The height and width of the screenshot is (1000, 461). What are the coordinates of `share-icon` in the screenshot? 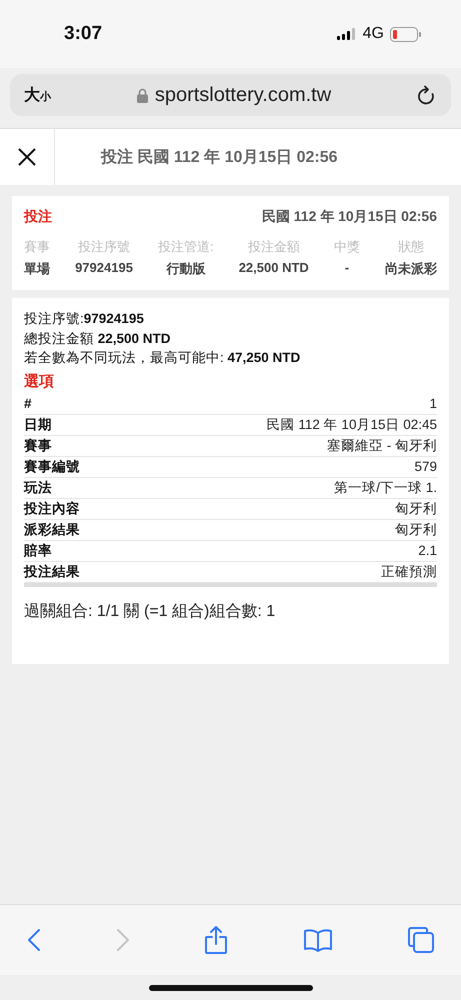 It's located at (216, 940).